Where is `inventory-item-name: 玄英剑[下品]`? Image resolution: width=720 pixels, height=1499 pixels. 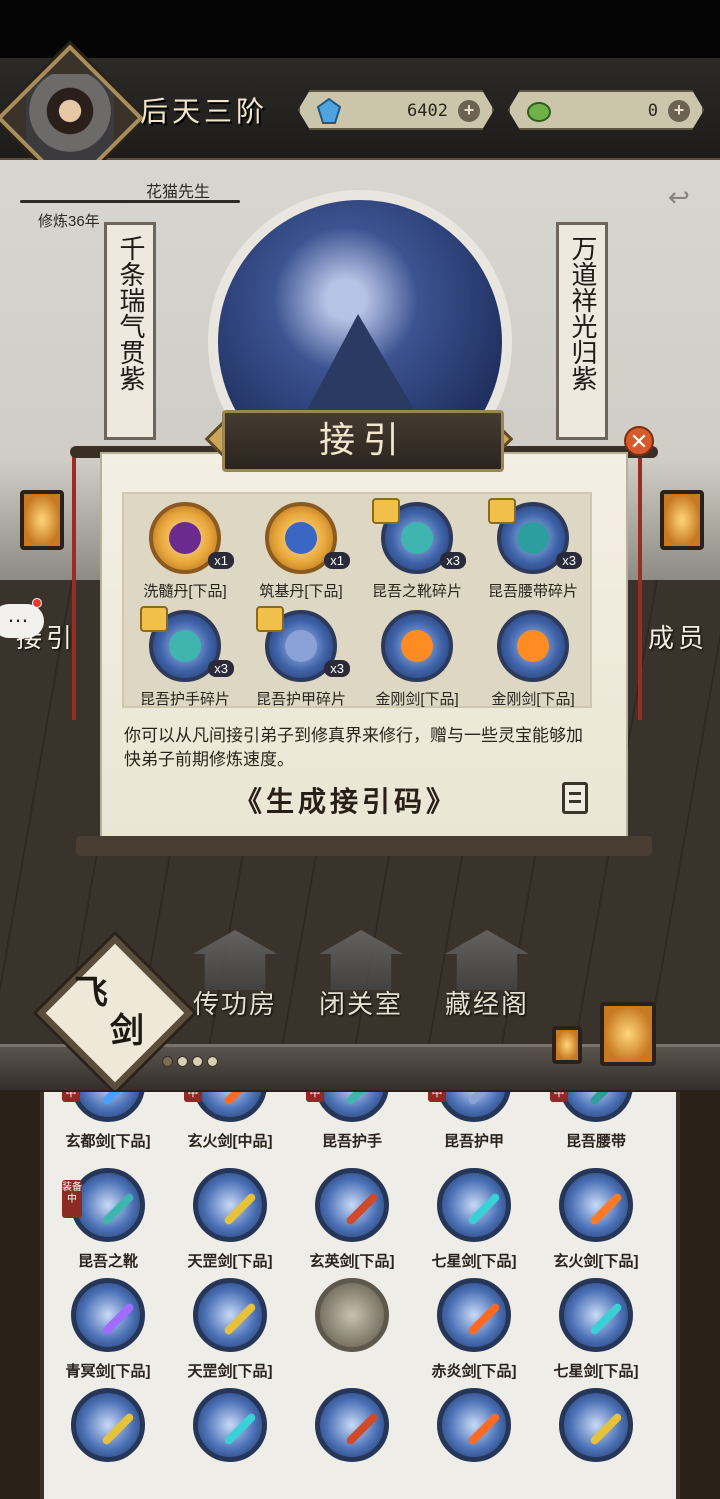 inventory-item-name: 玄英剑[下品] is located at coordinates (352, 1261).